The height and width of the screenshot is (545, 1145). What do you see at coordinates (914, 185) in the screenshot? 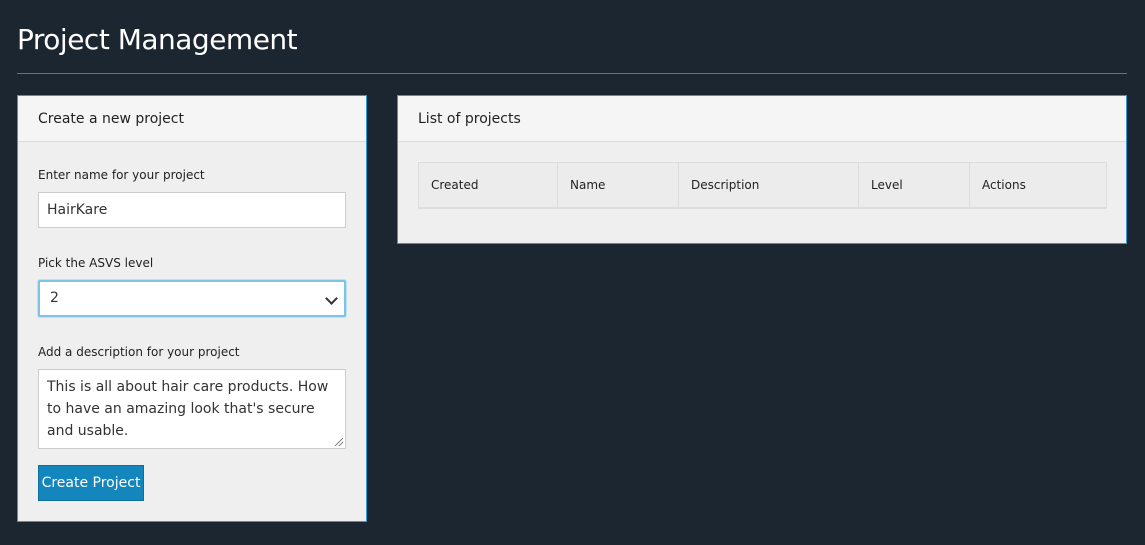
I see `column-header-level: Level` at bounding box center [914, 185].